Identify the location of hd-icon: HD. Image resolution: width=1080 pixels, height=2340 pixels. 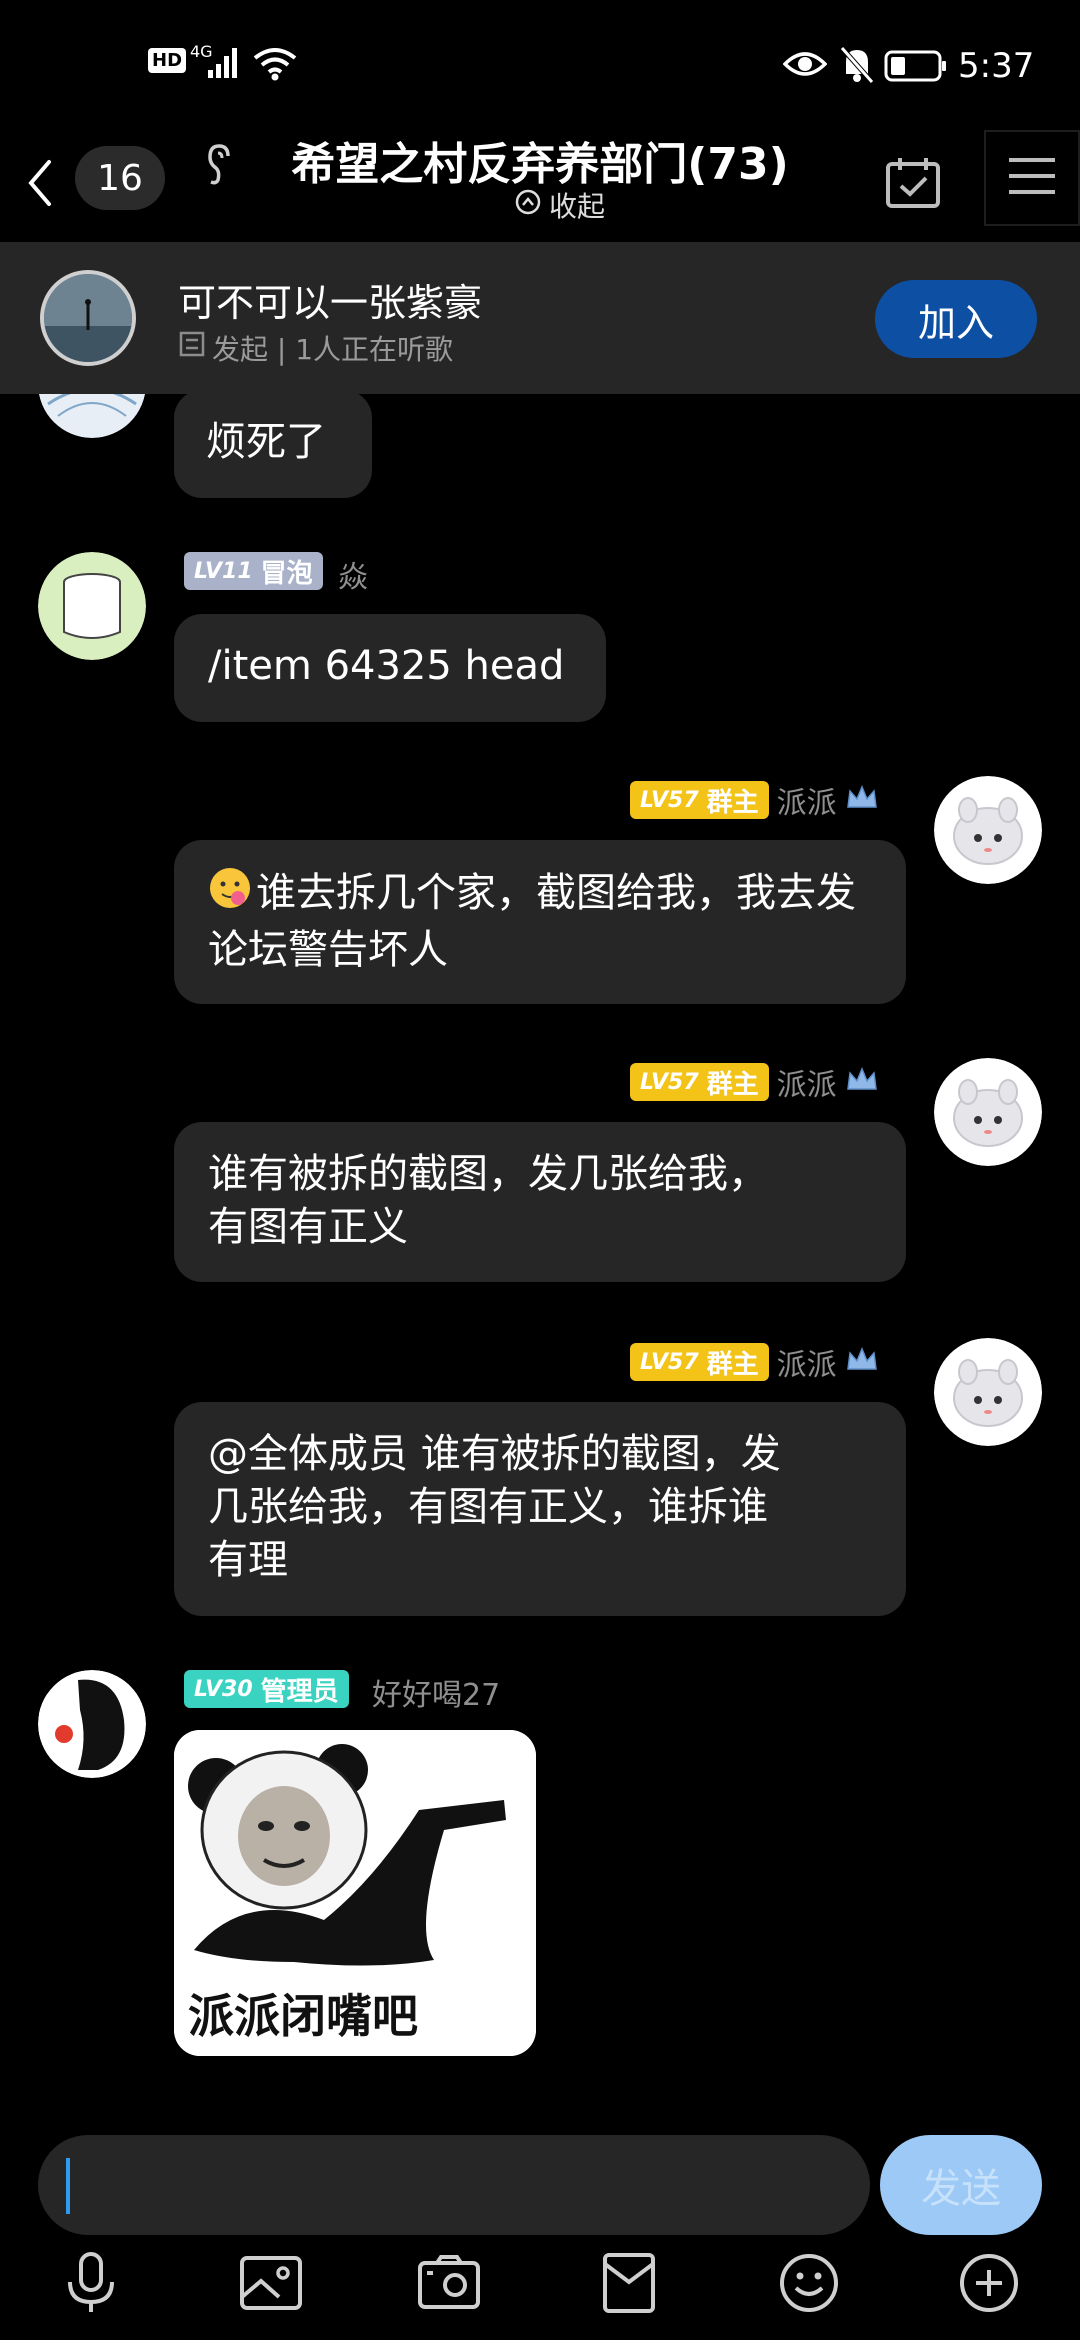
(167, 60).